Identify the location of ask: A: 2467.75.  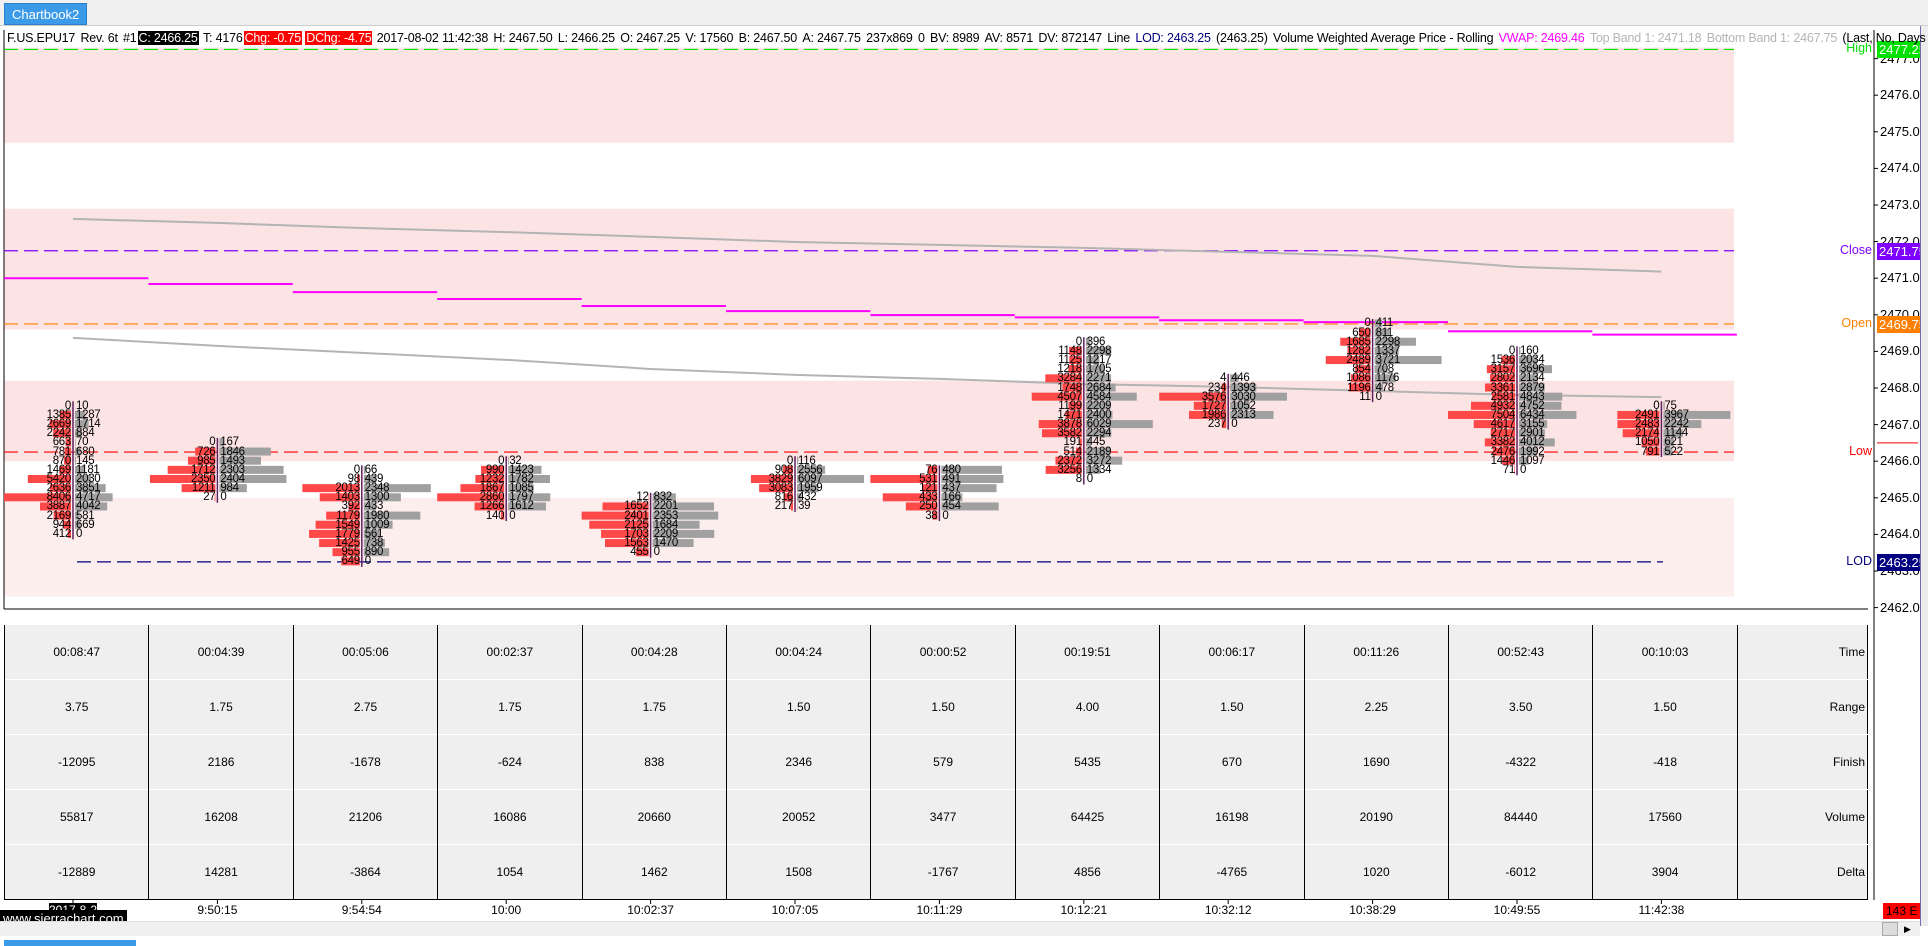
(831, 38).